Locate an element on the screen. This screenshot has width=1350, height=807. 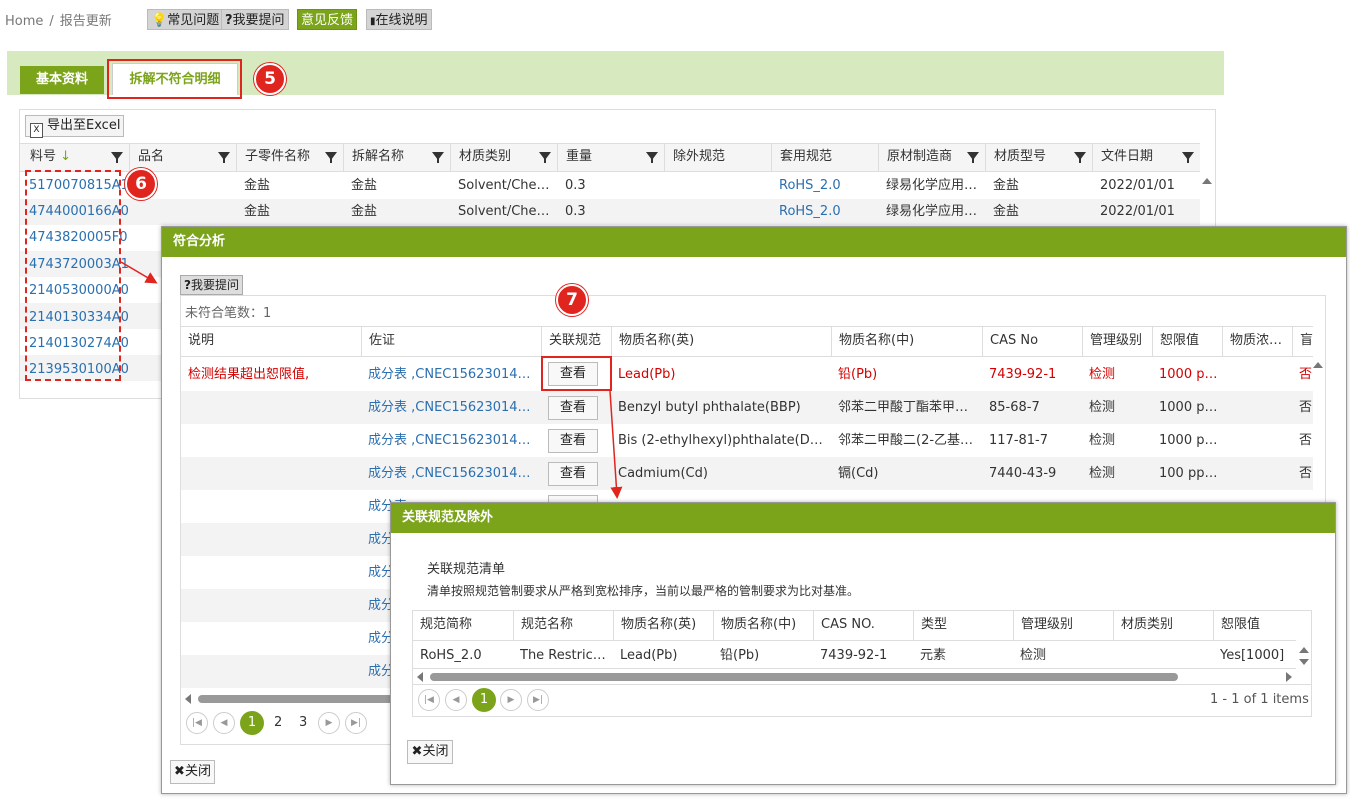
arrow-to-dialog is located at coordinates (139, 272).